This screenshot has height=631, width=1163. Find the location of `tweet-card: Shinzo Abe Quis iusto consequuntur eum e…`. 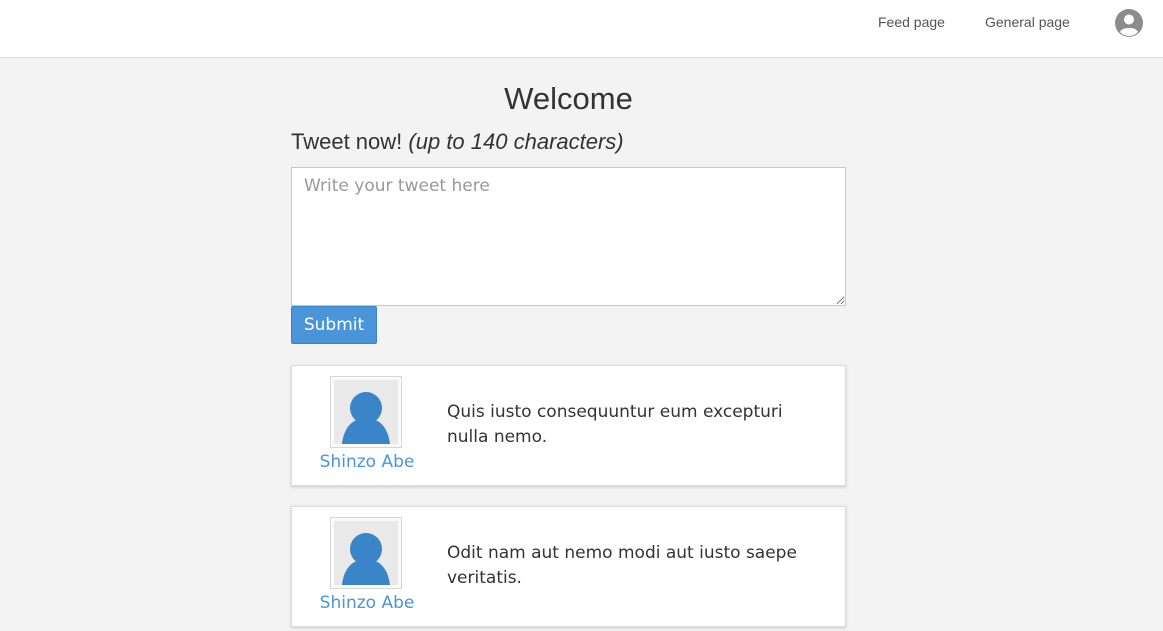

tweet-card: Shinzo Abe Quis iusto consequuntur eum e… is located at coordinates (568, 425).